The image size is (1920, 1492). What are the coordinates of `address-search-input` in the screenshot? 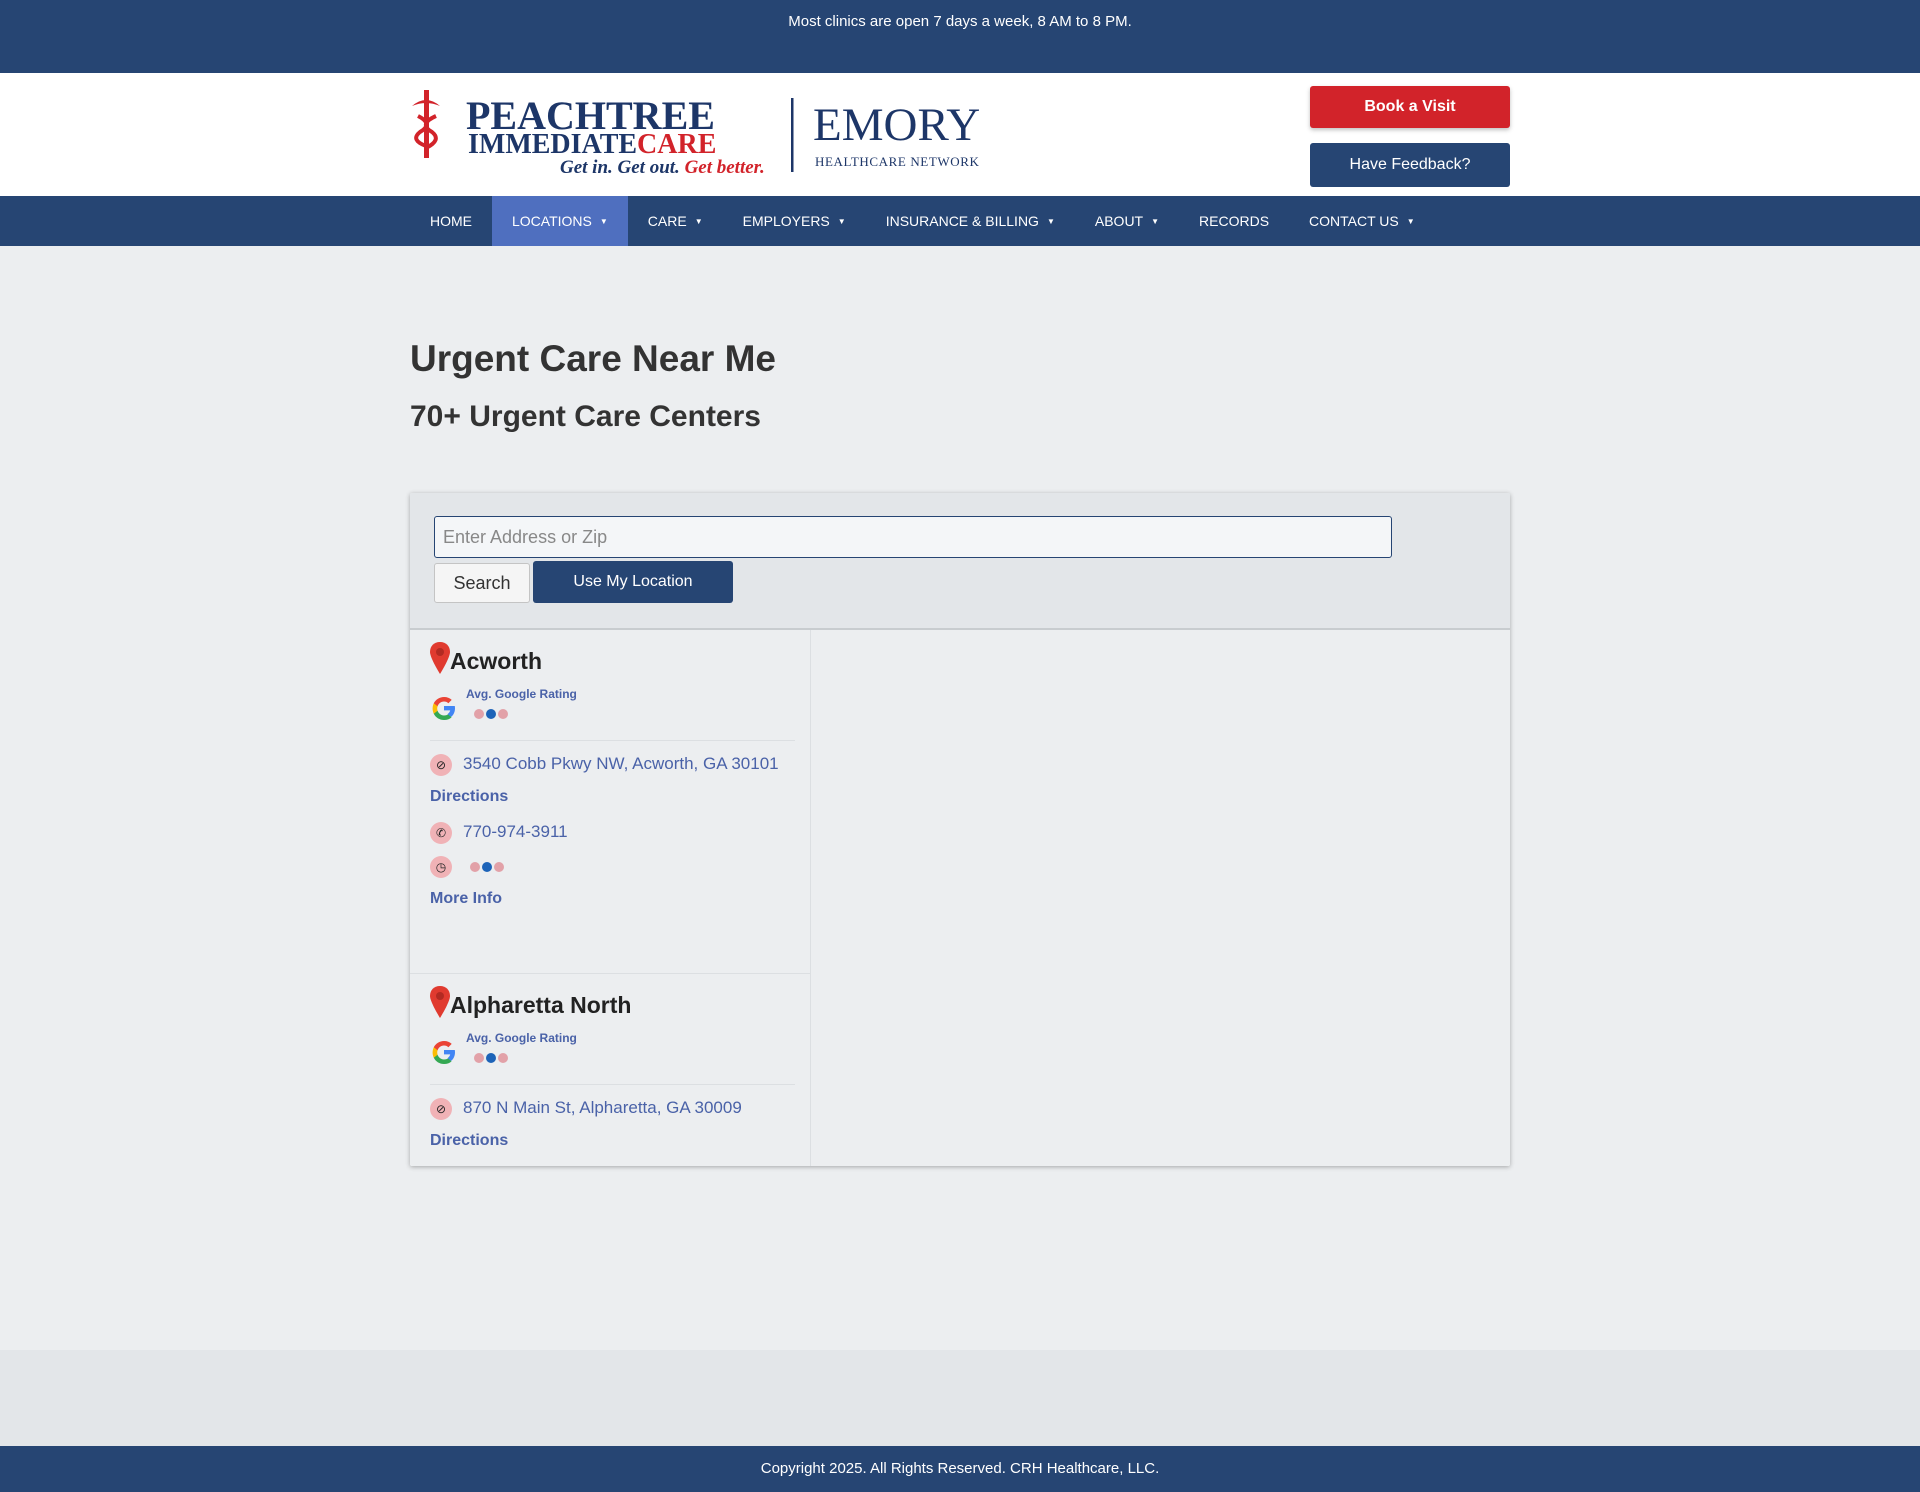 It's located at (913, 537).